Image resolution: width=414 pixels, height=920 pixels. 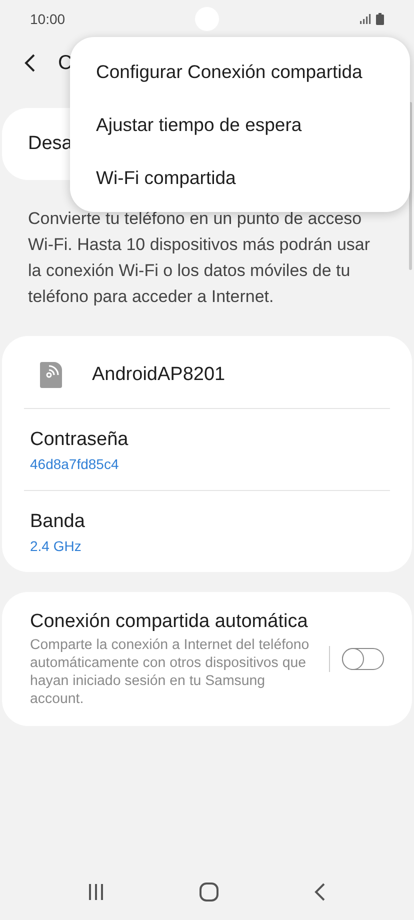 What do you see at coordinates (30, 63) in the screenshot?
I see `back-button` at bounding box center [30, 63].